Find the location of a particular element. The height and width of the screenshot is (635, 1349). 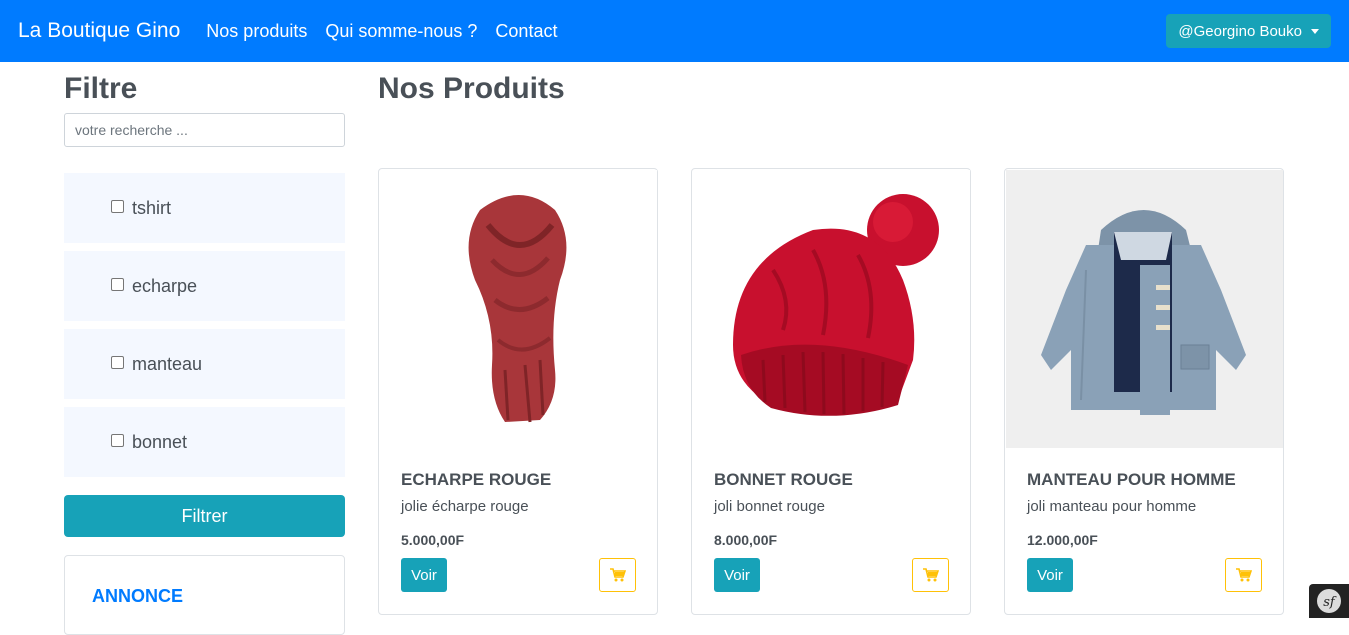

user-name: @Georgino Bouko is located at coordinates (1240, 31).